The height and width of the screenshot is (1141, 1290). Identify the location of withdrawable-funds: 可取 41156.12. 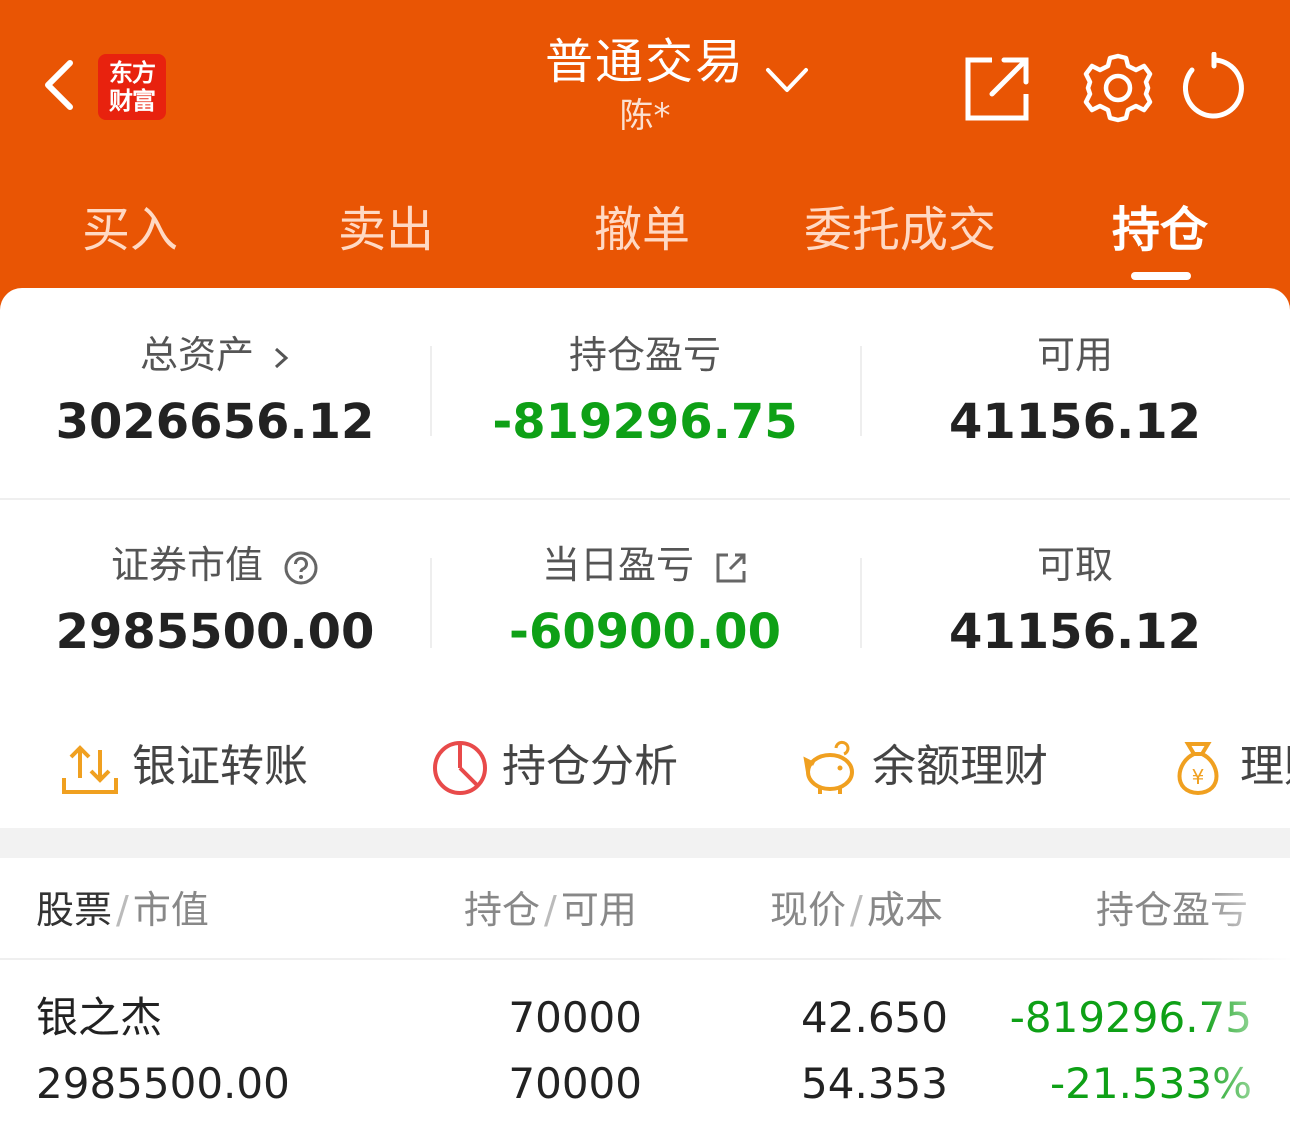
(1075, 602).